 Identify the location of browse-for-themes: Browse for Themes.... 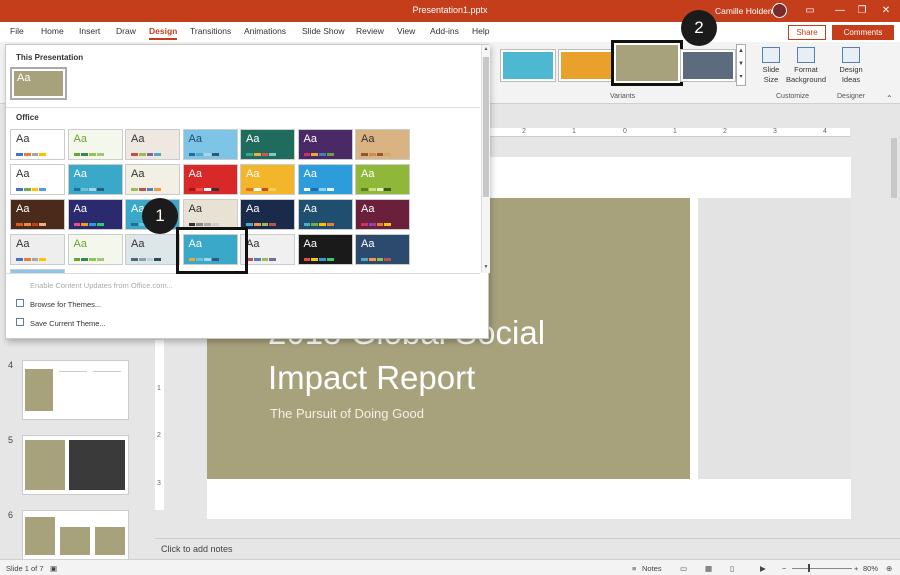
(65, 304).